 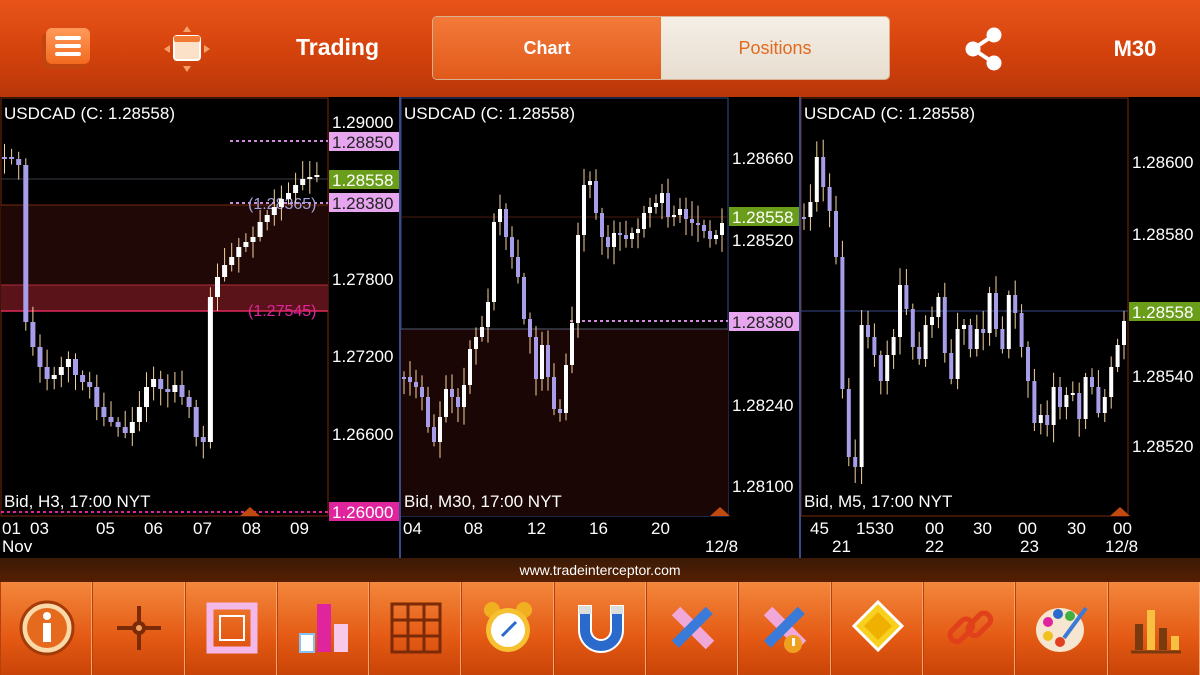 What do you see at coordinates (362, 142) in the screenshot?
I see `price-tag-pending: 1.28850` at bounding box center [362, 142].